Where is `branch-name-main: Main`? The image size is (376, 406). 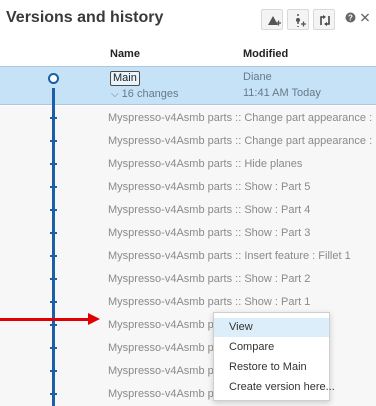 branch-name-main: Main is located at coordinates (125, 78).